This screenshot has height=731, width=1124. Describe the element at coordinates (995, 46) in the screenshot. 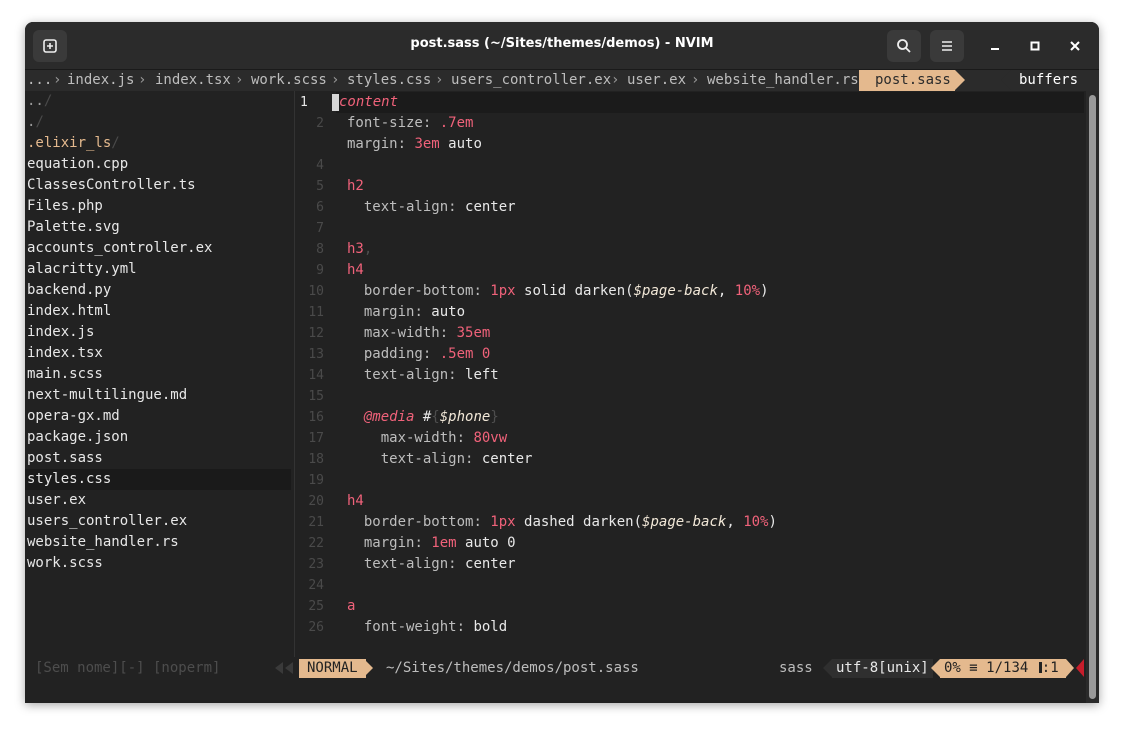

I see `minimize-button` at that location.